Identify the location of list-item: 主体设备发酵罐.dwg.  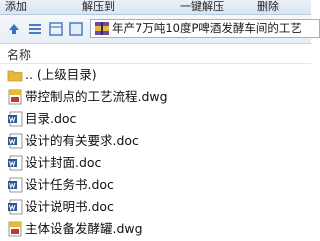
(155, 229).